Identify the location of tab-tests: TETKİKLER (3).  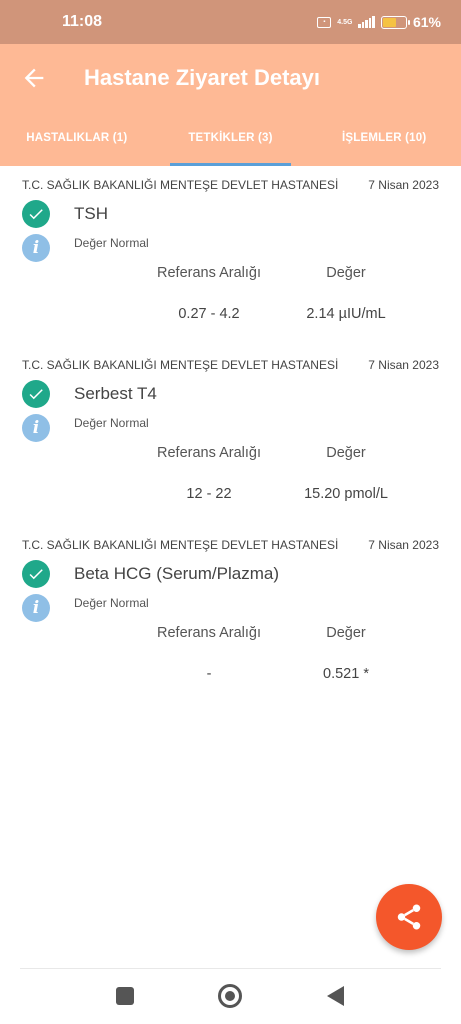
(231, 140).